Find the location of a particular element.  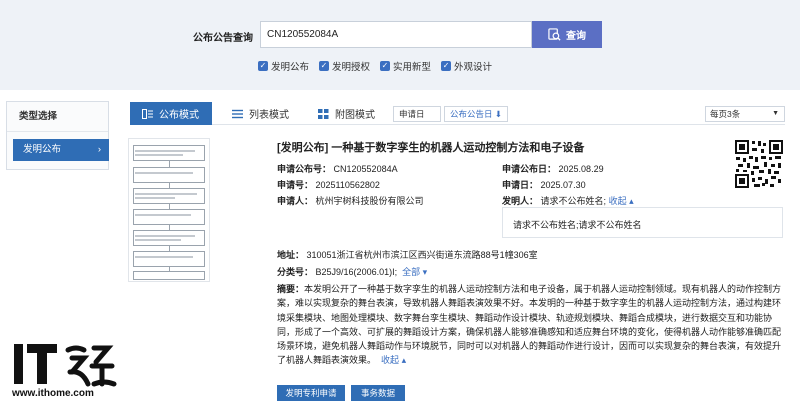

patent-application-button: 发明专利申请 is located at coordinates (311, 393).